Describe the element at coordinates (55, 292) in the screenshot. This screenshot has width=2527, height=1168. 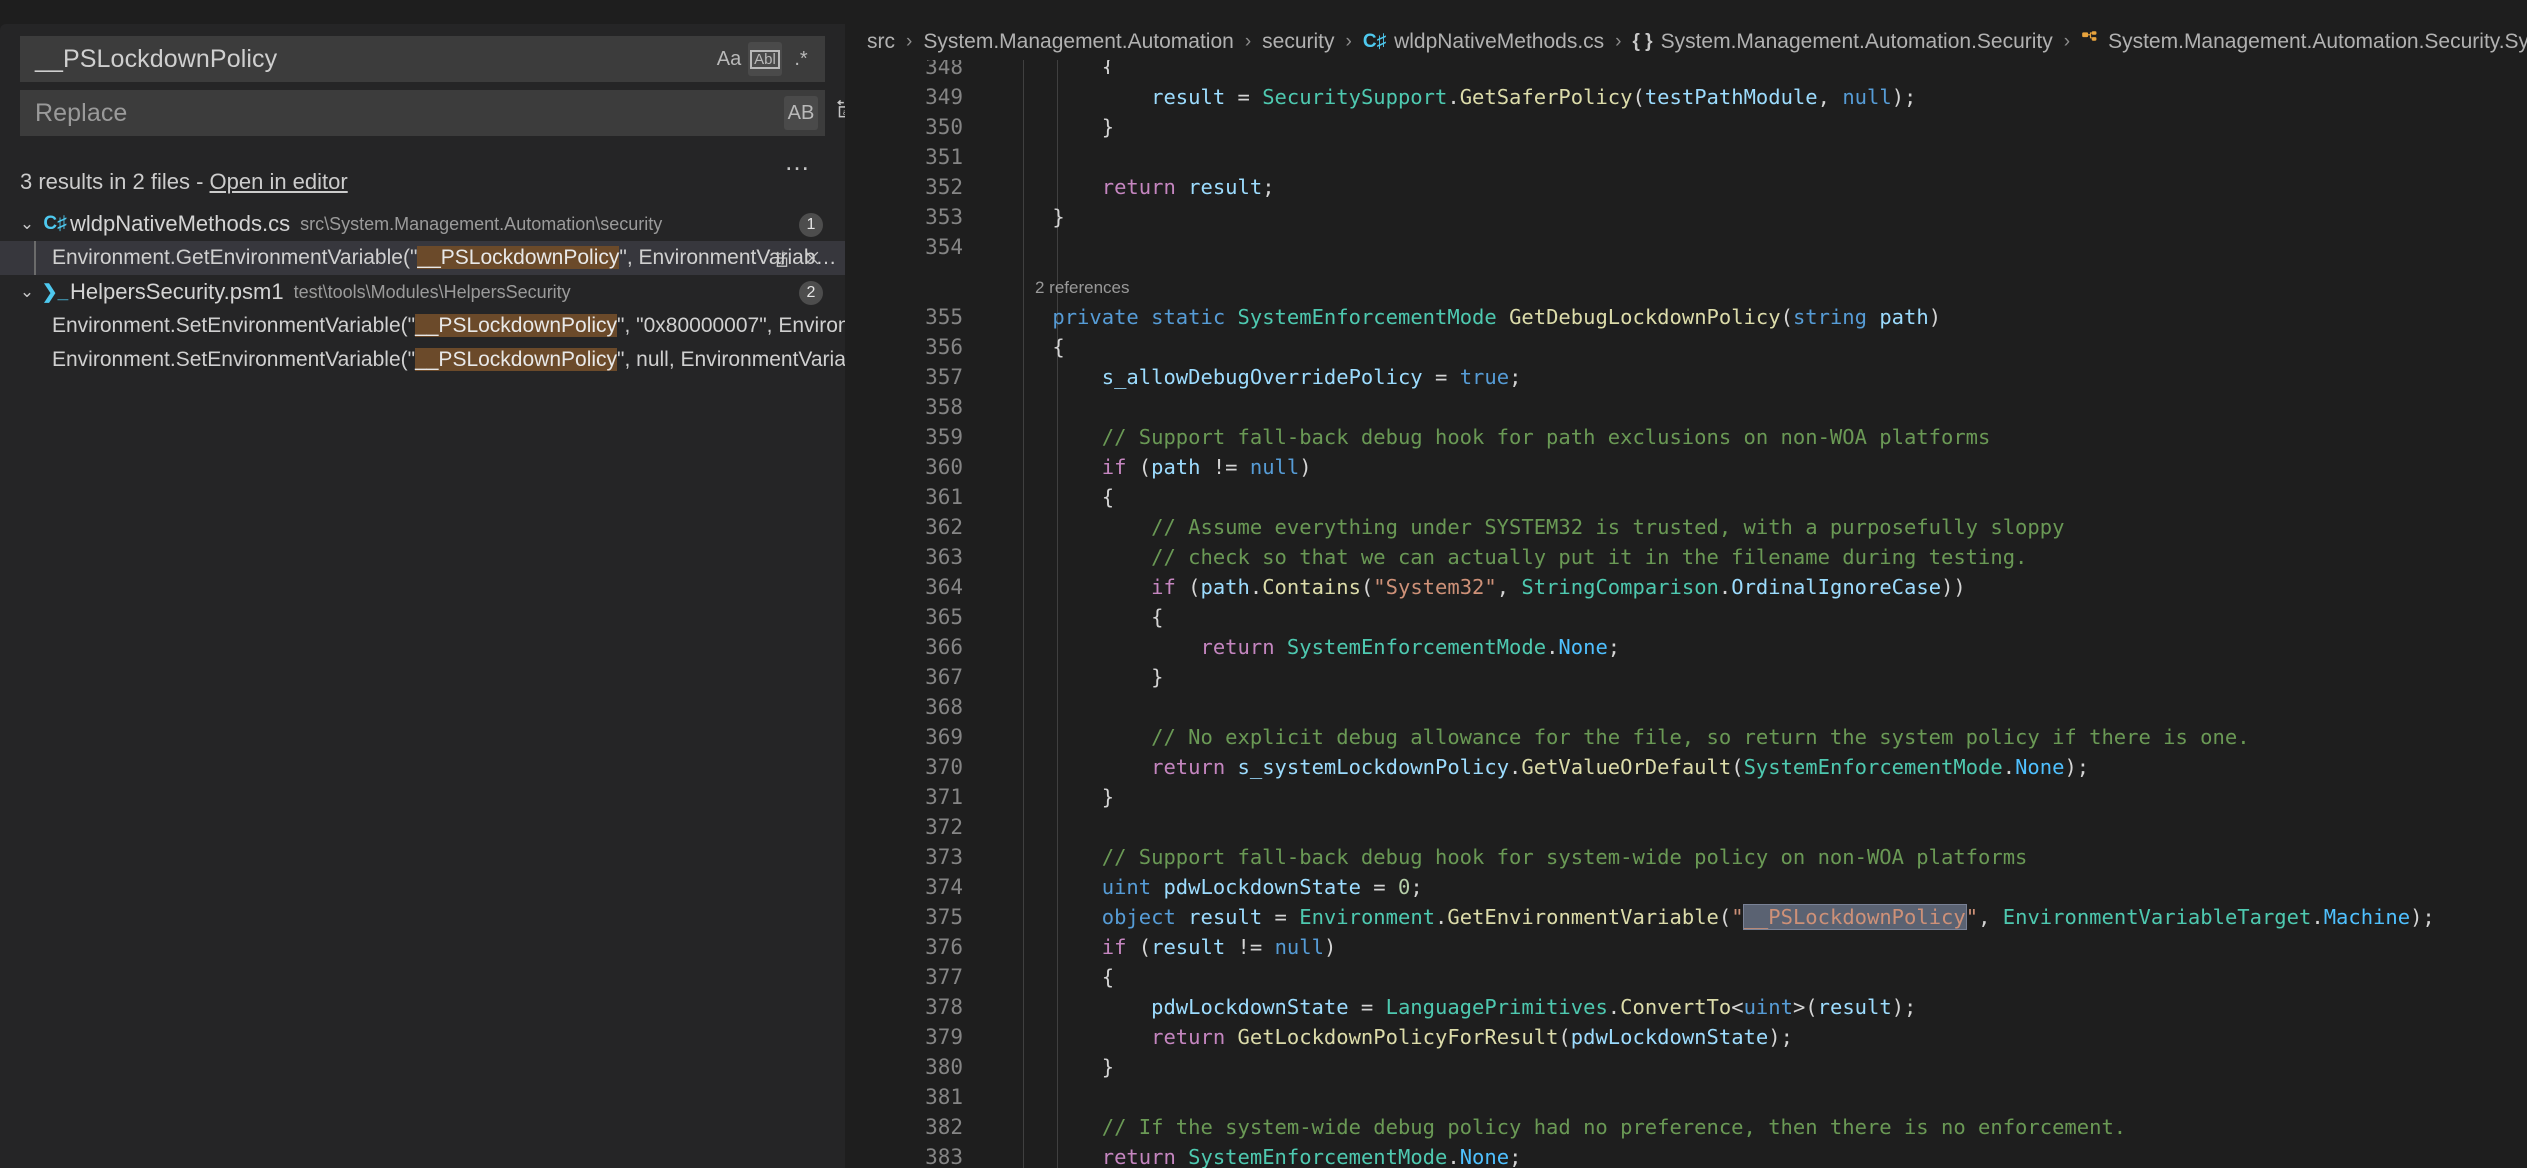
I see `powershell-file-icon: ❯_` at that location.